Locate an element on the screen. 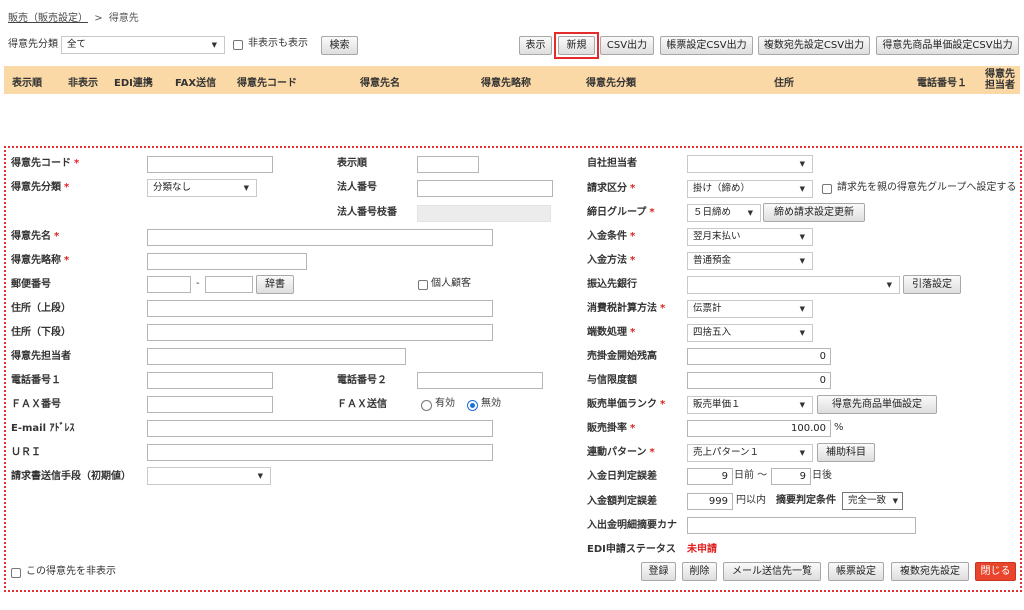 Image resolution: width=1024 pixels, height=610 pixels. summary-condition-label: 摘要判定条件 is located at coordinates (806, 500).